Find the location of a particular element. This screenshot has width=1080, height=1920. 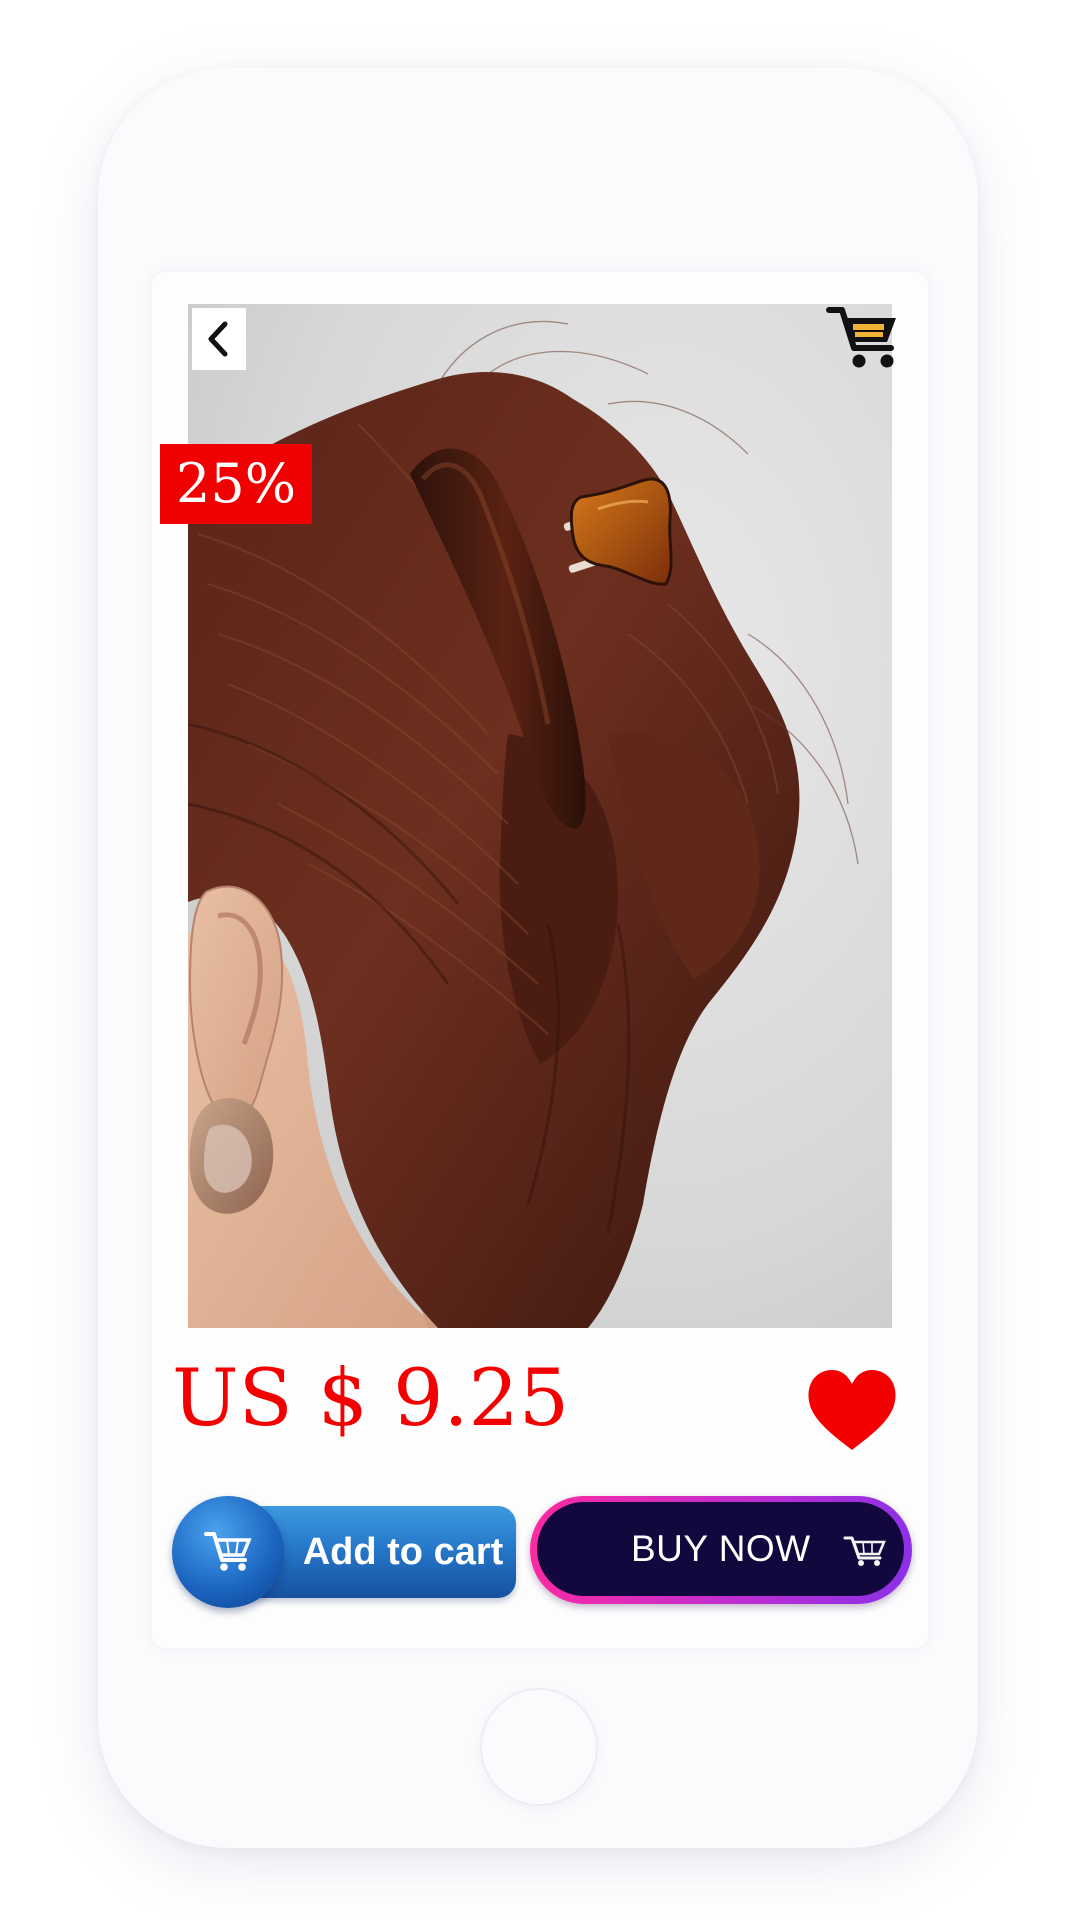

favorite-button is located at coordinates (852, 1410).